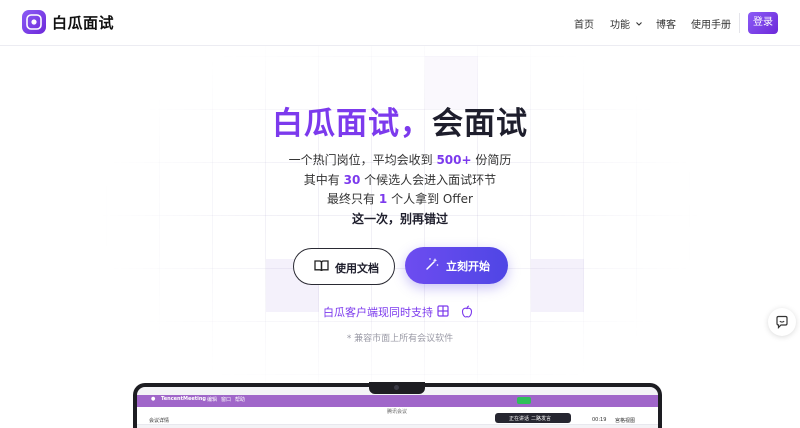 The image size is (800, 428). Describe the element at coordinates (159, 421) in the screenshot. I see `mockup-meeting-detail: 会议详情` at that location.